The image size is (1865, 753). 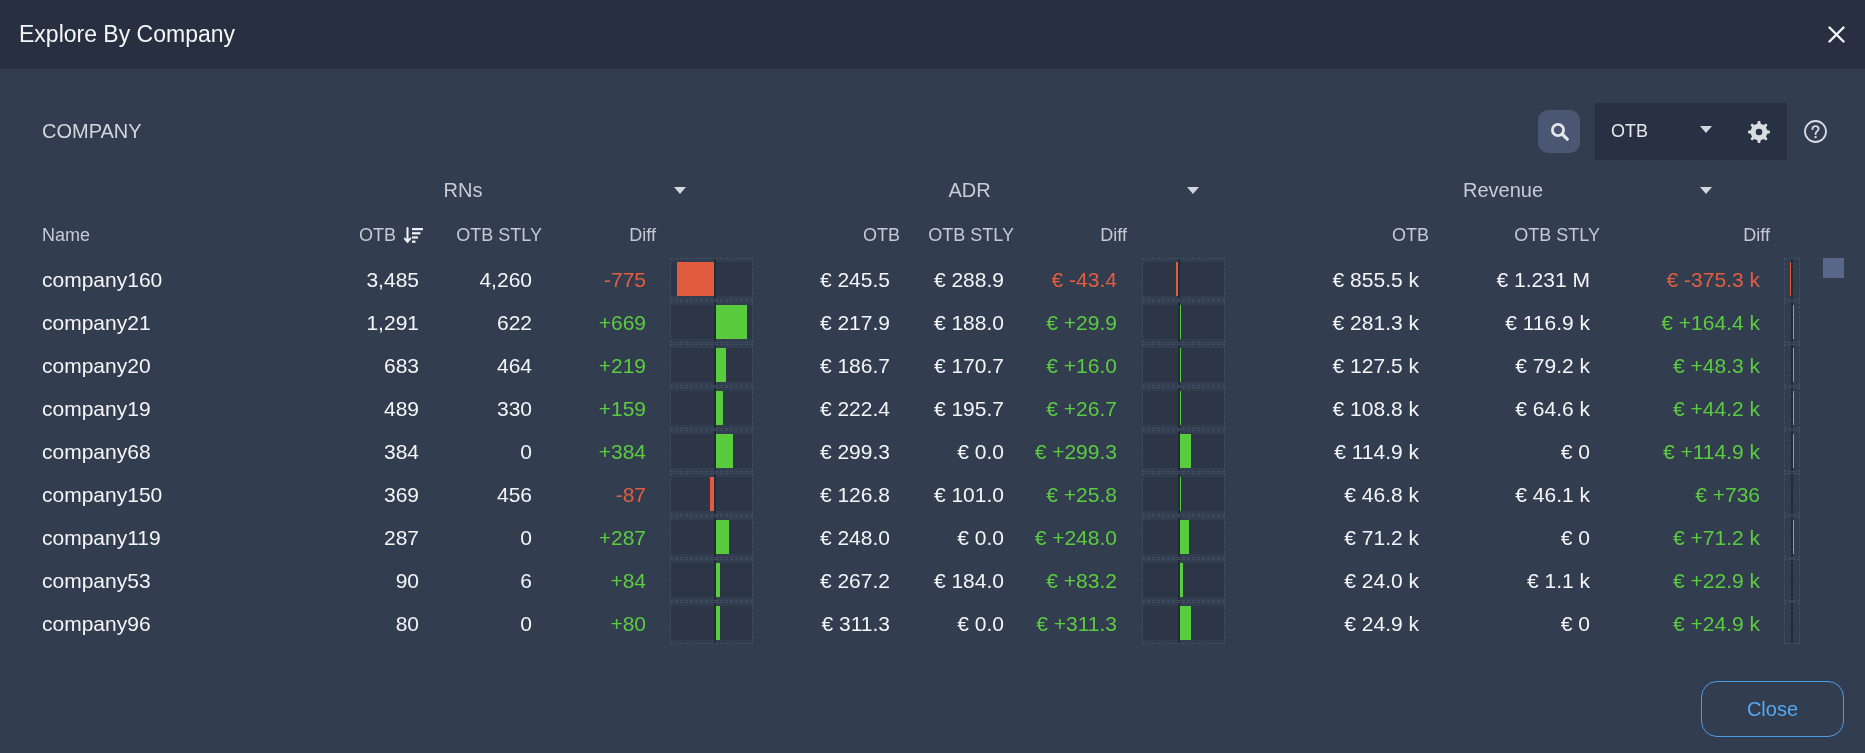 What do you see at coordinates (854, 451) in the screenshot?
I see `otb-value: € 299.3` at bounding box center [854, 451].